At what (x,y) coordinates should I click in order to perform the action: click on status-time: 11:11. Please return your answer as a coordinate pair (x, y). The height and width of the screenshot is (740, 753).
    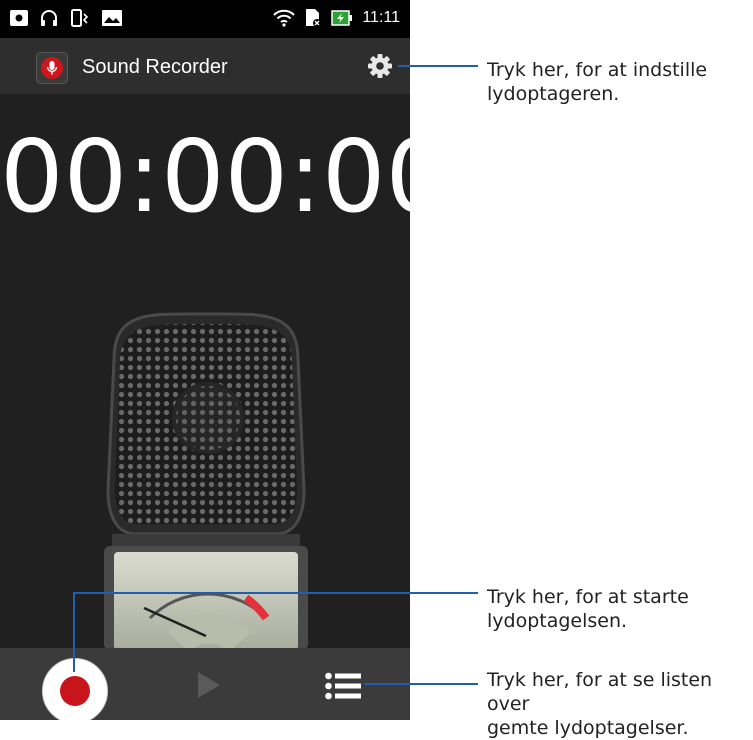
    Looking at the image, I should click on (381, 17).